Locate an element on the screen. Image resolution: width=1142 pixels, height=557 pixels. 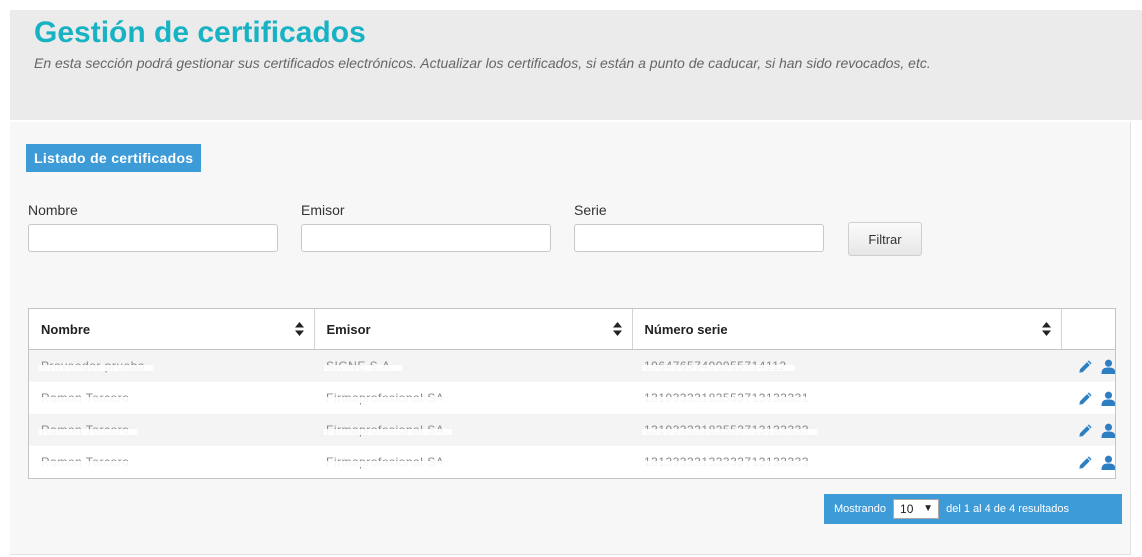
page-size-value: 10 is located at coordinates (907, 509).